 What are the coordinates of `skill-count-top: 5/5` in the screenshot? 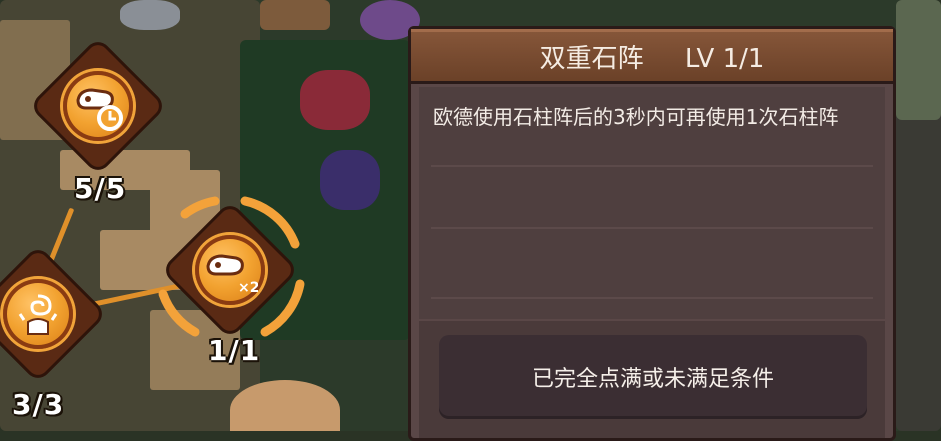 It's located at (100, 188).